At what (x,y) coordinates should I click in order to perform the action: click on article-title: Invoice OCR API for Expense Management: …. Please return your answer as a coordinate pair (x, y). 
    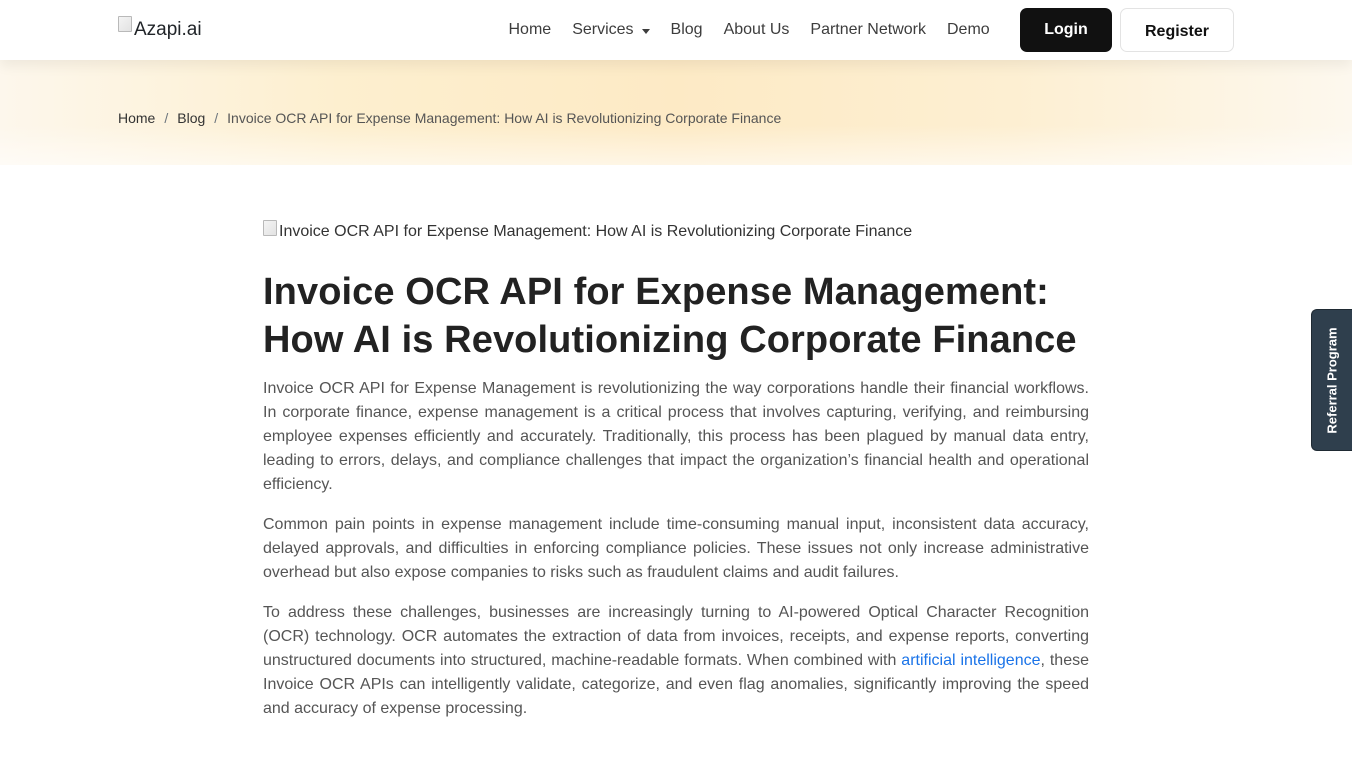
    Looking at the image, I should click on (670, 316).